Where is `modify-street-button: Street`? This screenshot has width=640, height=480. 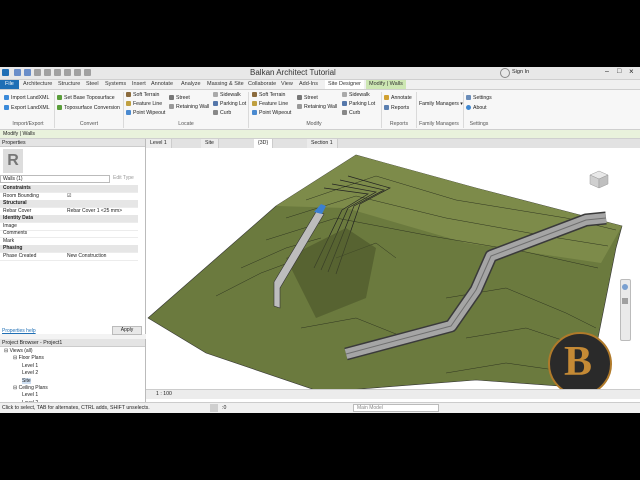
modify-street-button: Street is located at coordinates (307, 98).